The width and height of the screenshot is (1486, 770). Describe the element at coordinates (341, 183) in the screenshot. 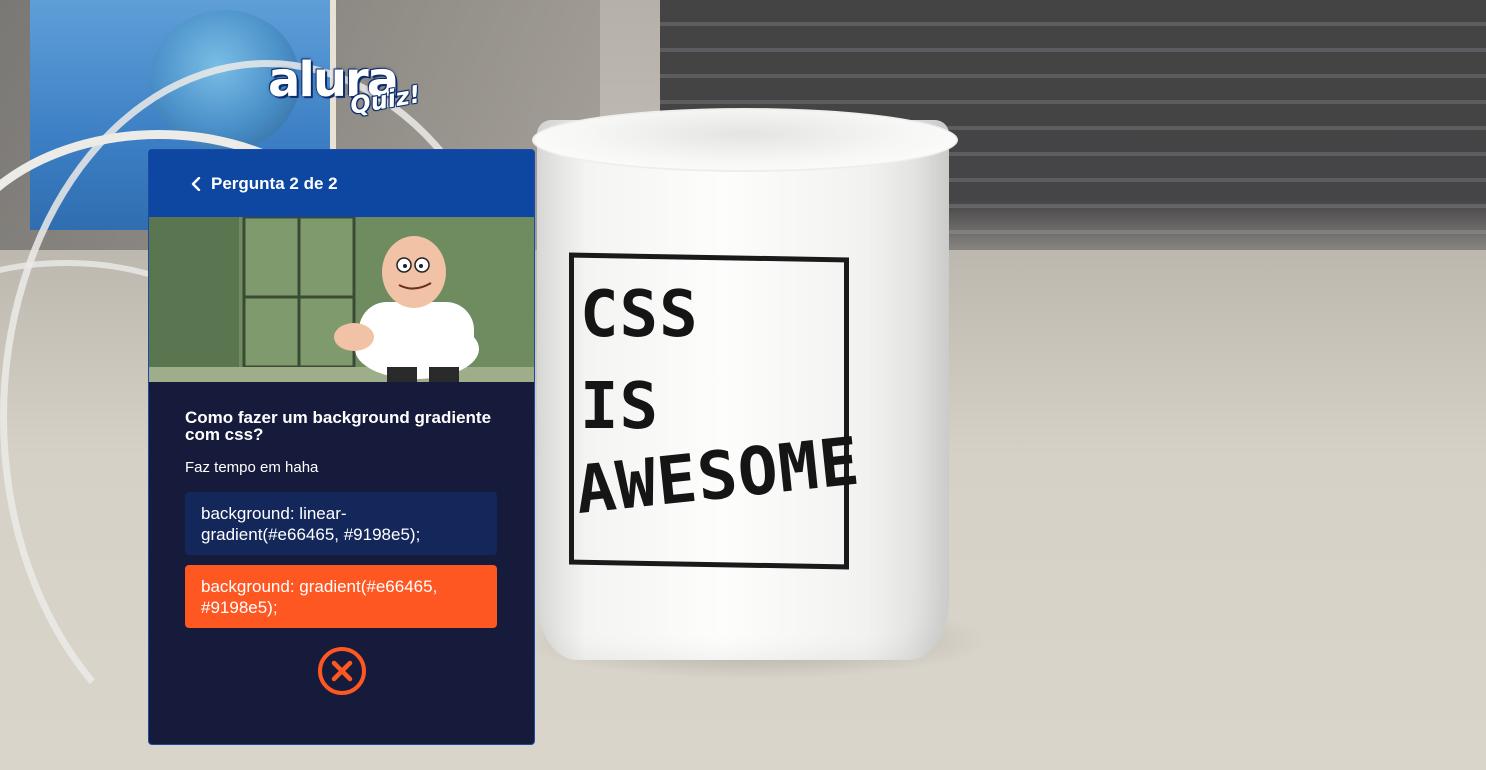

I see `quiz-card-header: Pergunta 2 de 2` at that location.